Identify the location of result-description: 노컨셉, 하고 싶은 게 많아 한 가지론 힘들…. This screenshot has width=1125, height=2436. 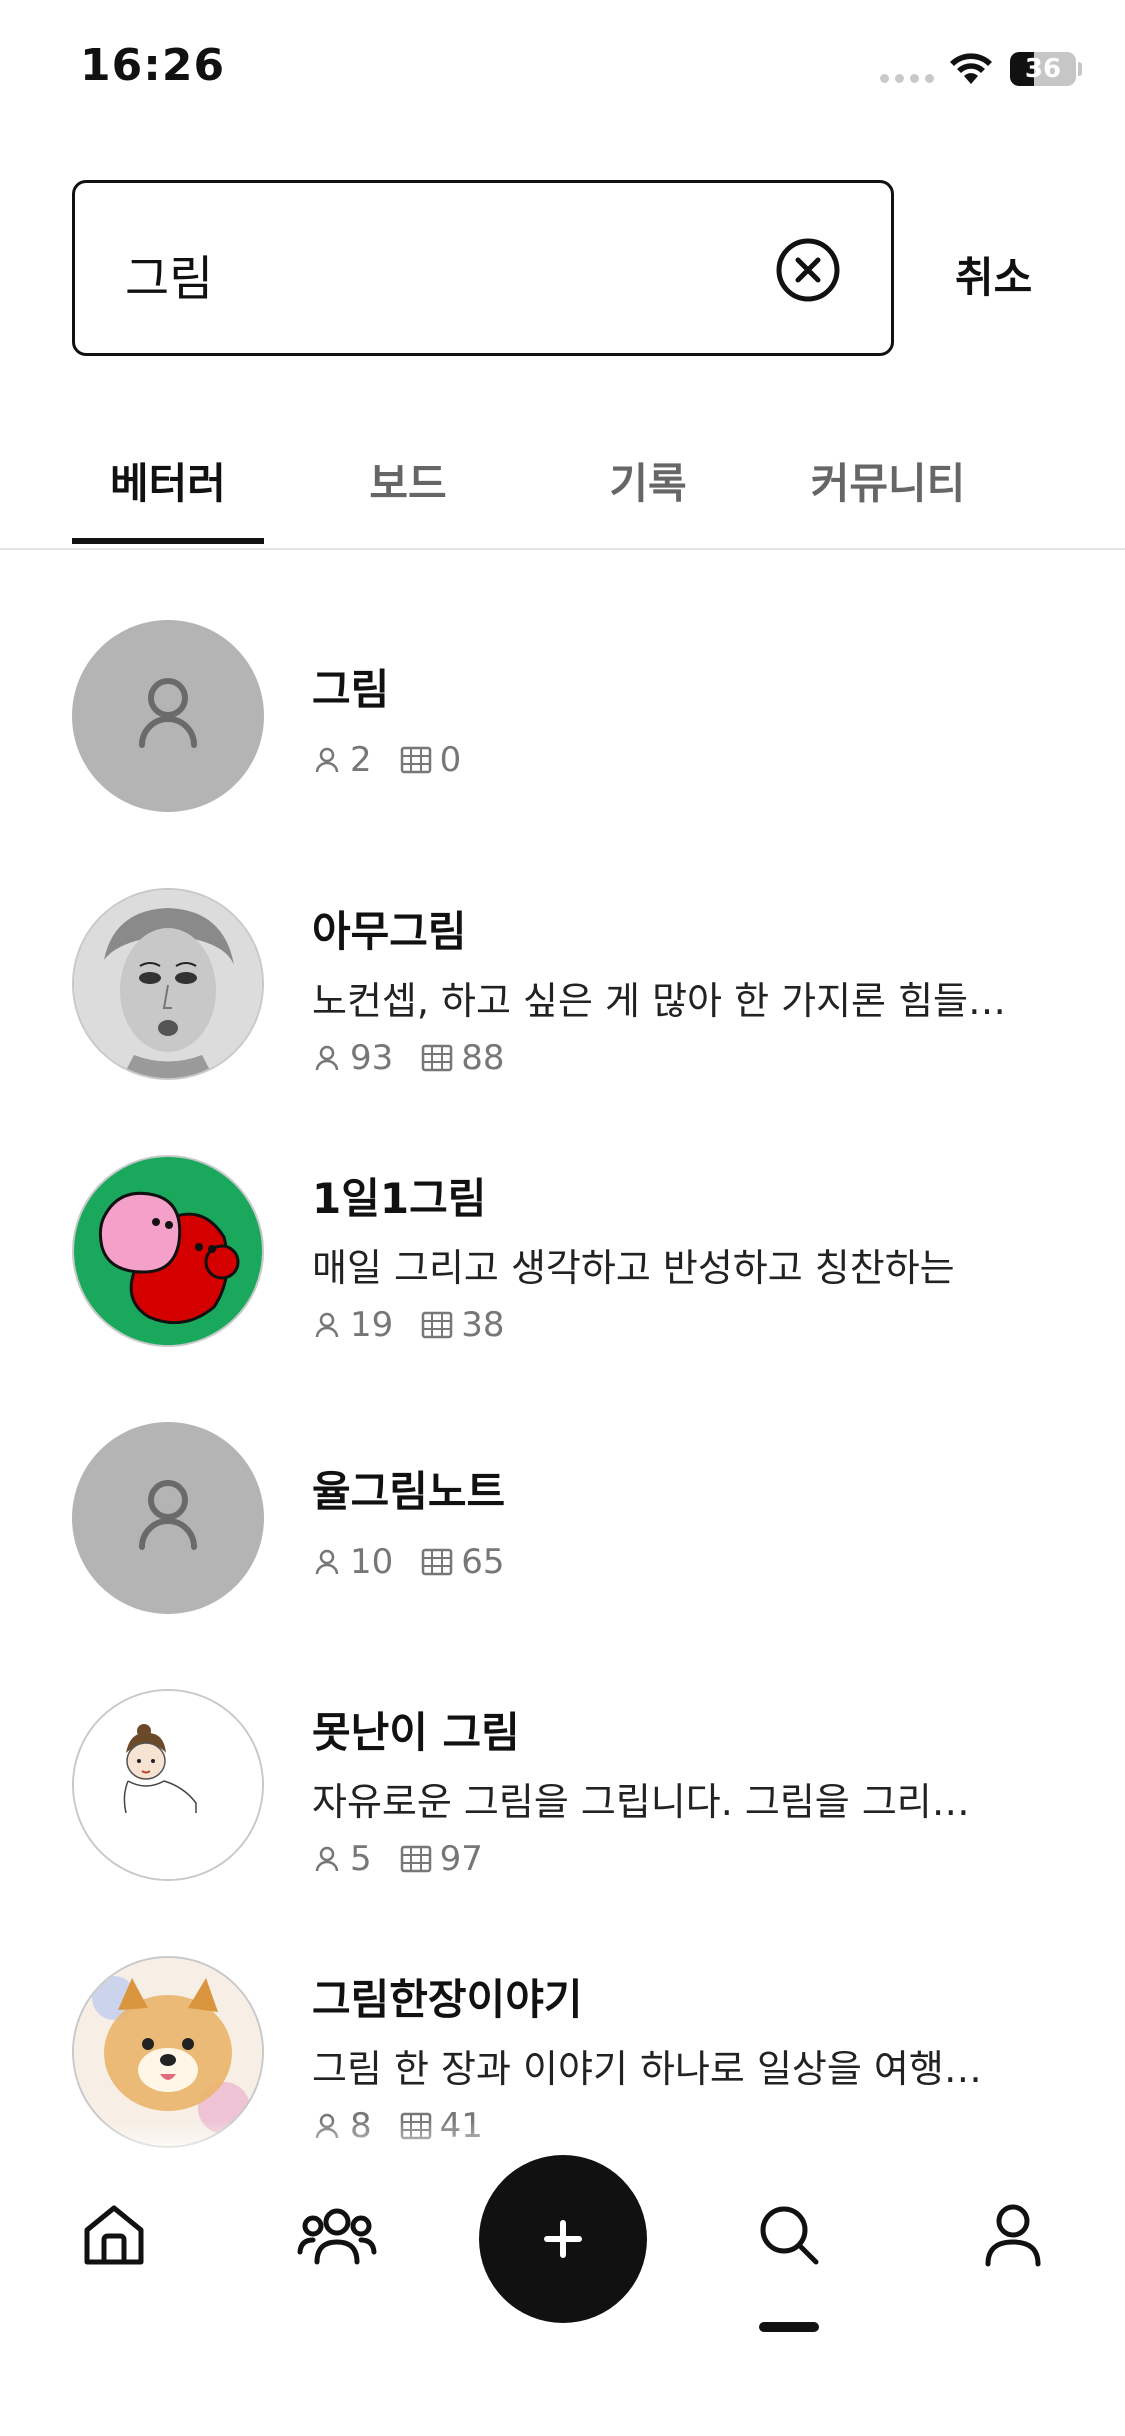
(659, 1001).